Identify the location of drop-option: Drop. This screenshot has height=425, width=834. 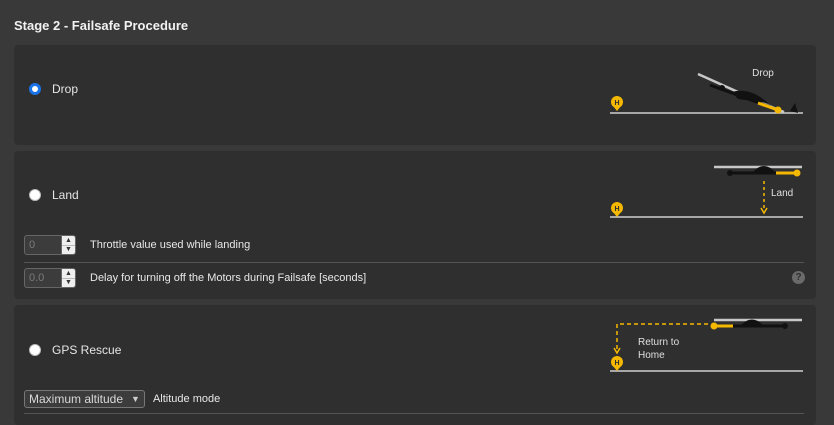
(53, 89).